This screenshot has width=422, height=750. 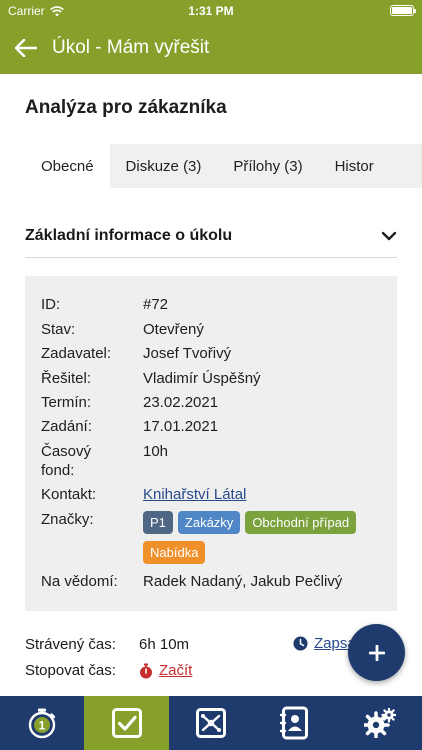 I want to click on detail-row-time-fund: Časový fond: 10h, so click(x=104, y=461).